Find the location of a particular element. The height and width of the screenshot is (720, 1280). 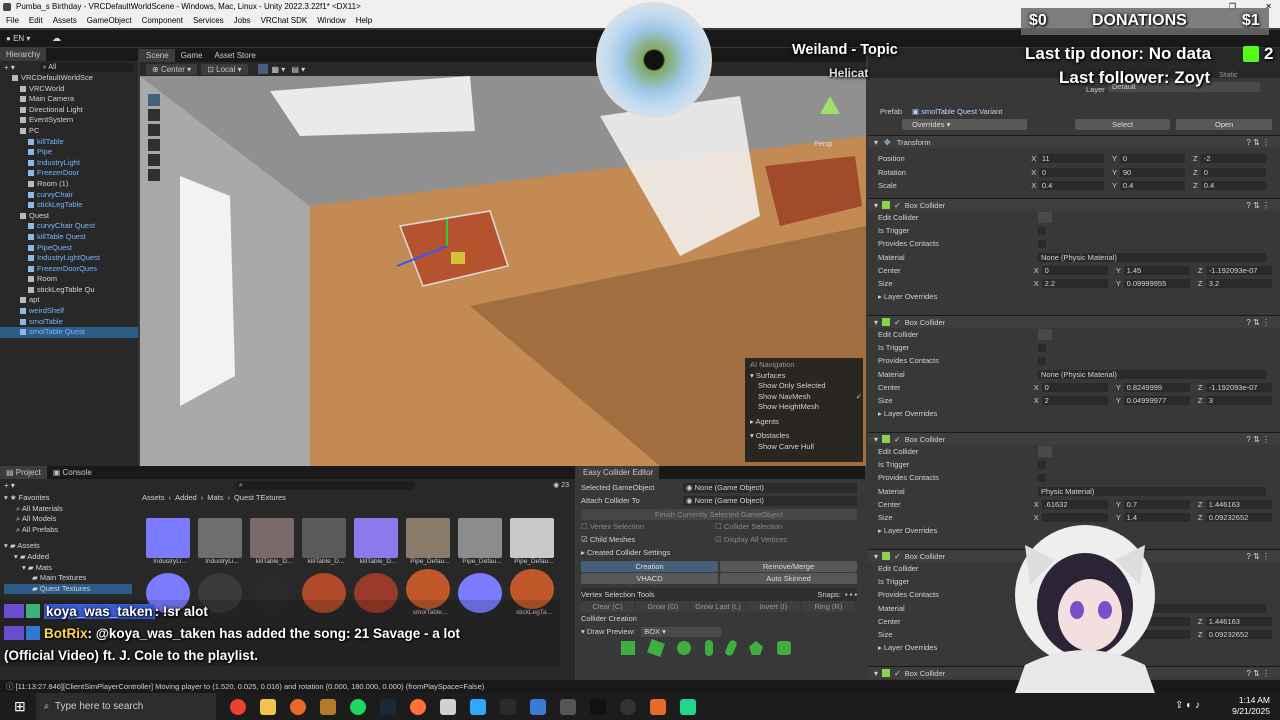

hidden-count: ◉ 23 is located at coordinates (561, 485).